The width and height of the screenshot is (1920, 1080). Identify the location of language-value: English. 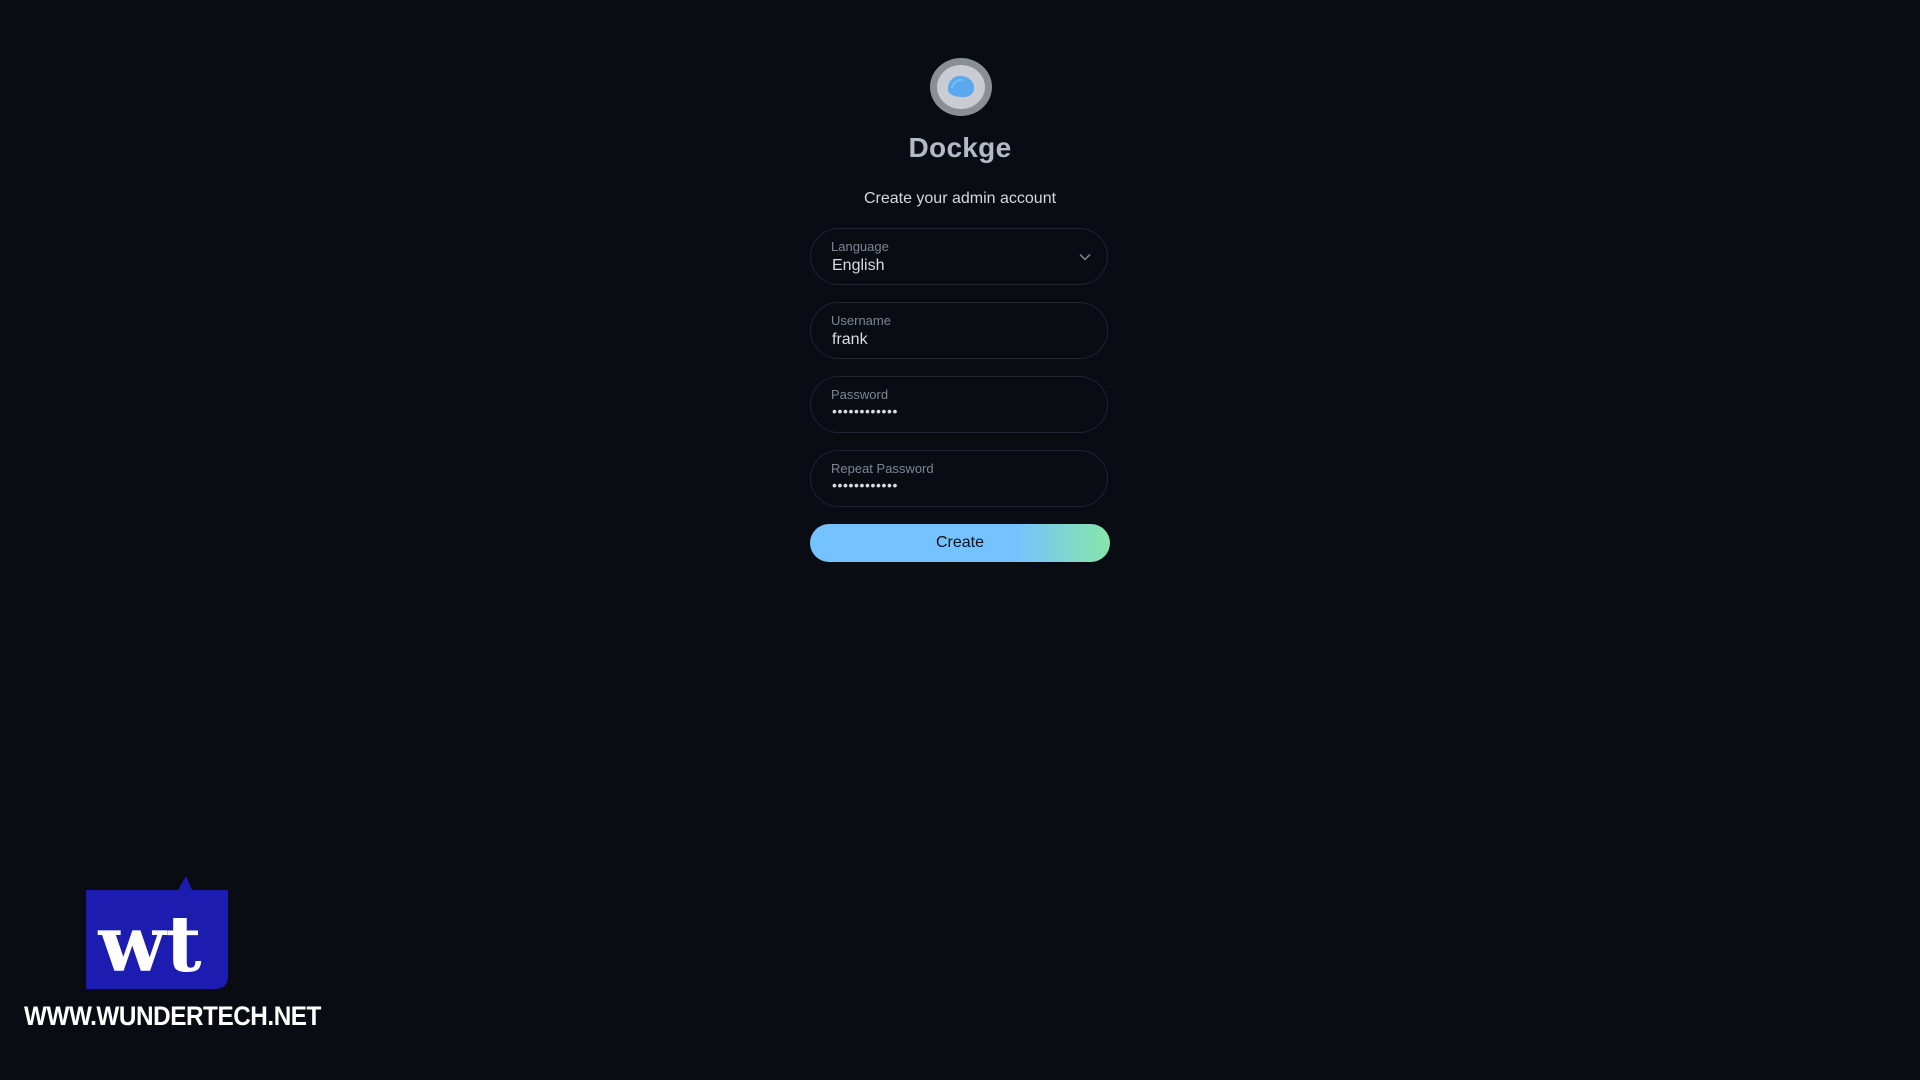
(858, 265).